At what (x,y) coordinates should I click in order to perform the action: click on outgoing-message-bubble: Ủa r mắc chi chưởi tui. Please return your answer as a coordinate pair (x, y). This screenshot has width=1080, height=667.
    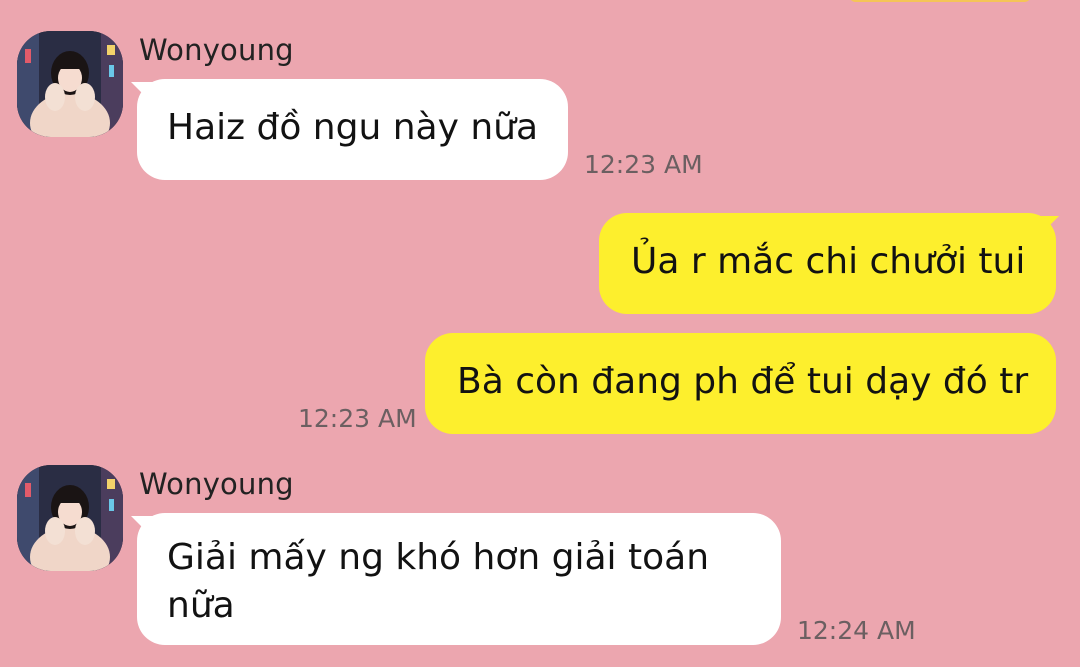
    Looking at the image, I should click on (827, 263).